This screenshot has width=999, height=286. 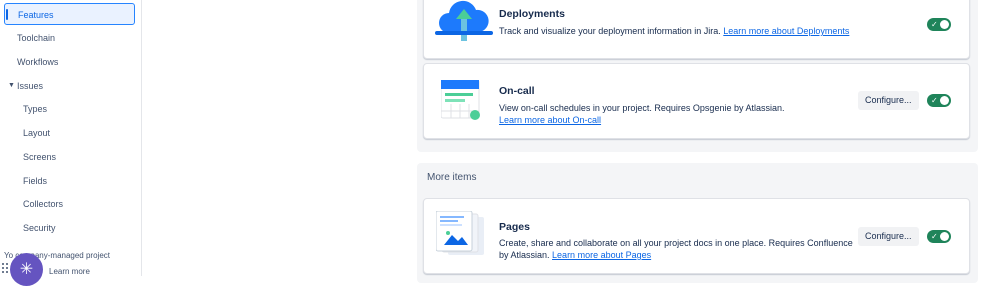 What do you see at coordinates (939, 100) in the screenshot?
I see `oncall-toggle: ✓` at bounding box center [939, 100].